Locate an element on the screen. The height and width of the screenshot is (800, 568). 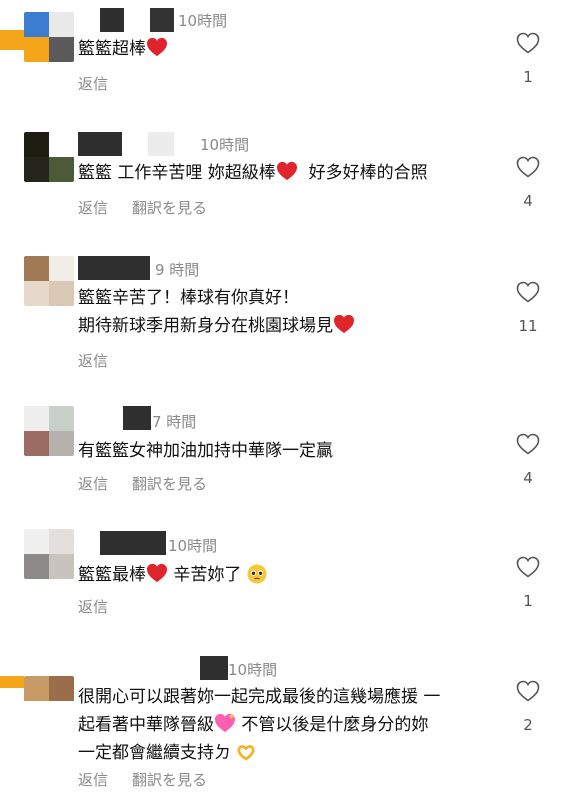
pleading-face-icon is located at coordinates (257, 574).